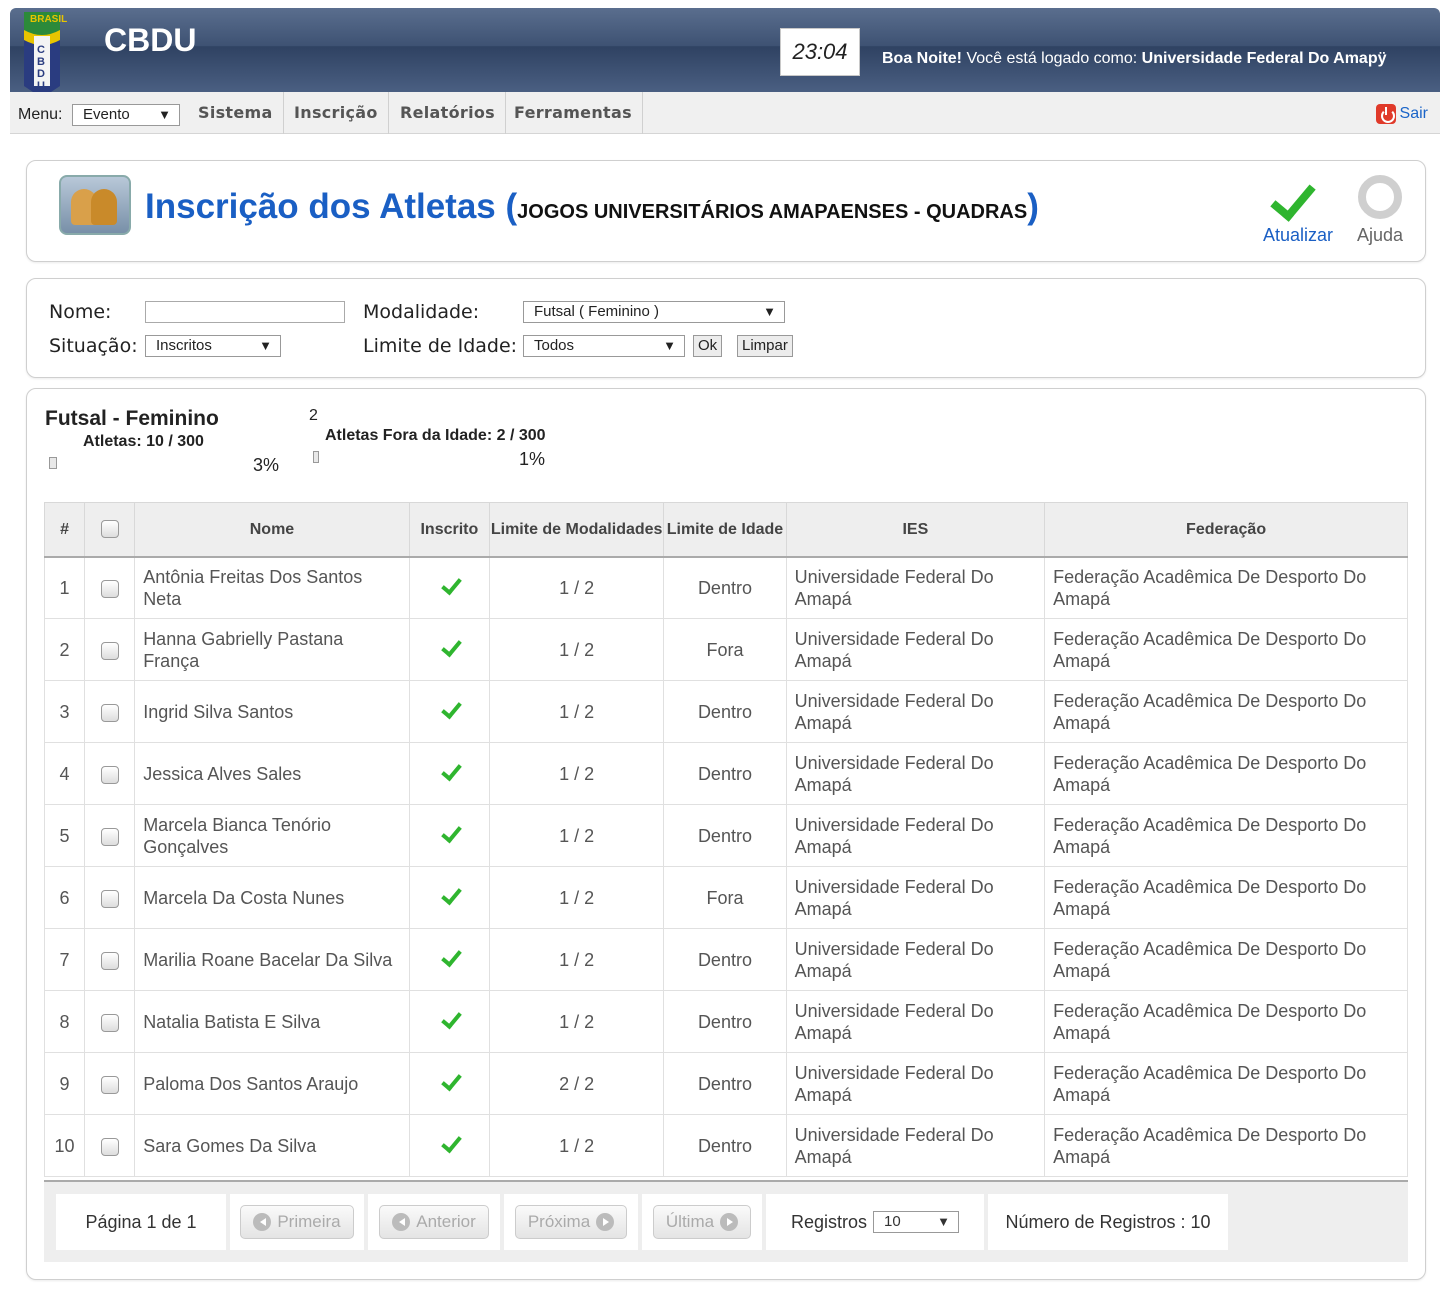 This screenshot has width=1450, height=1289. Describe the element at coordinates (708, 346) in the screenshot. I see `ok-button: Ok` at that location.